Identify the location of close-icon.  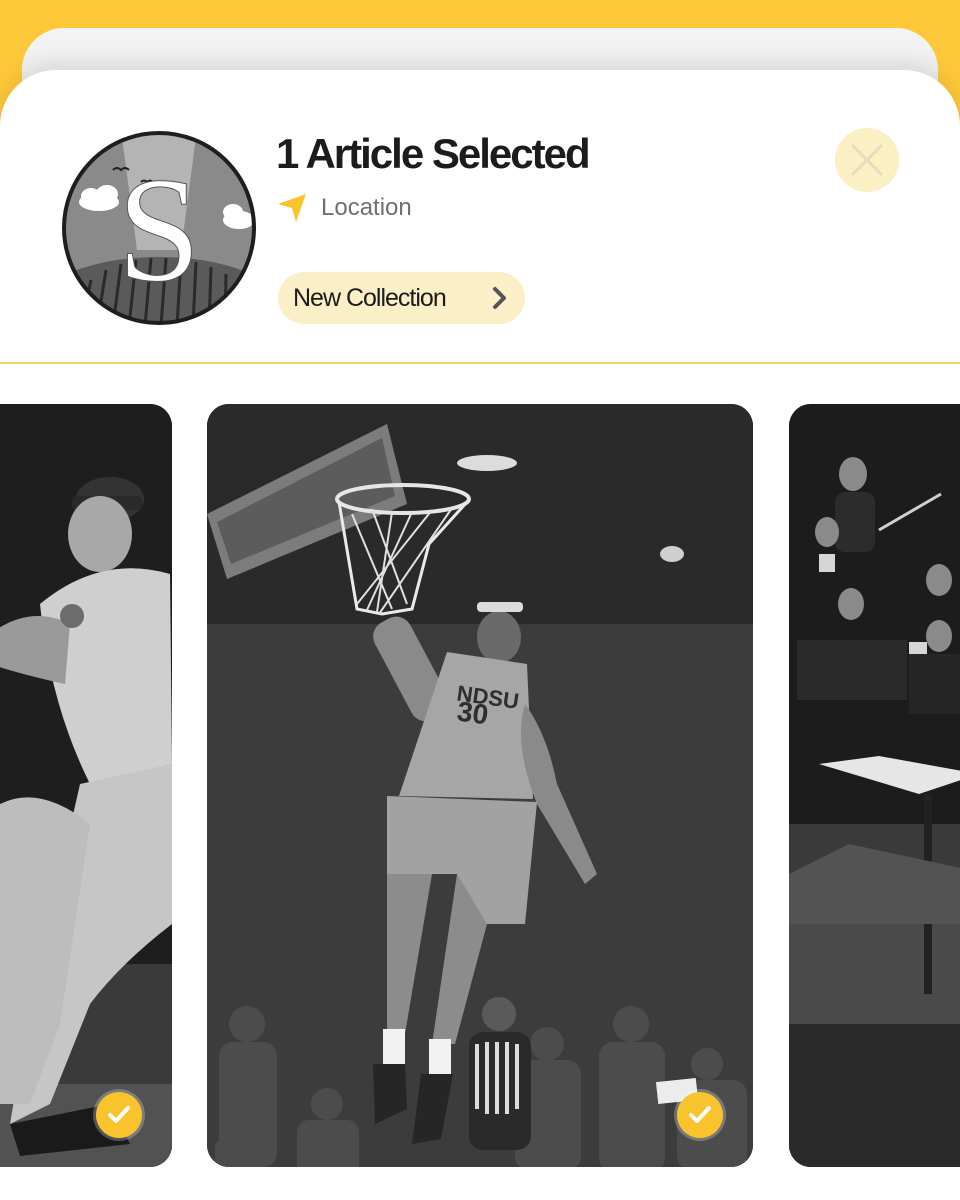
(867, 160).